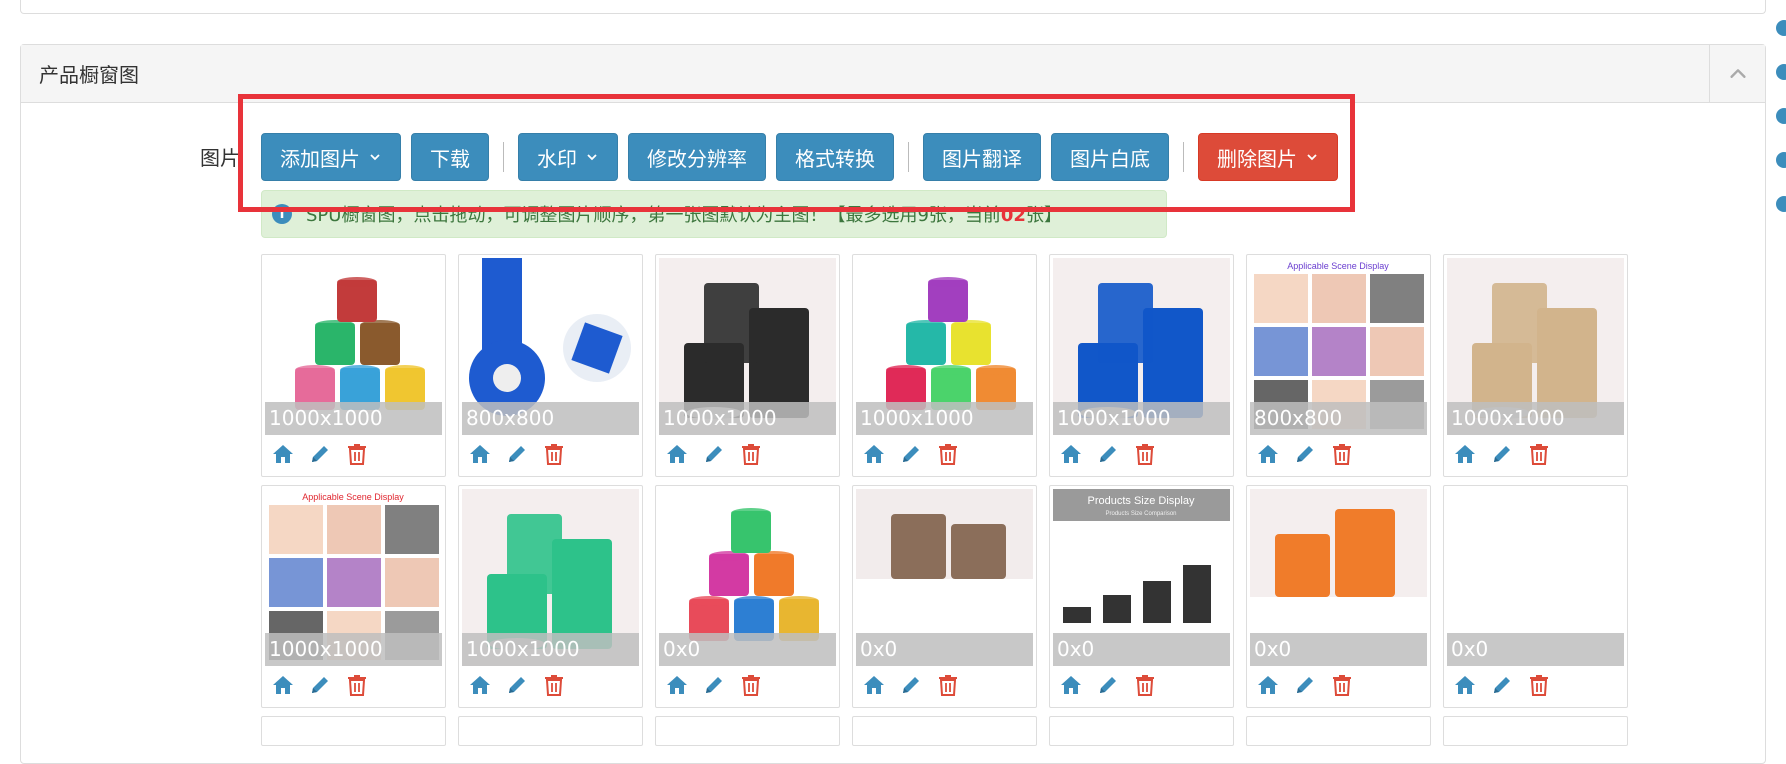  I want to click on previous-panel, so click(893, 7).